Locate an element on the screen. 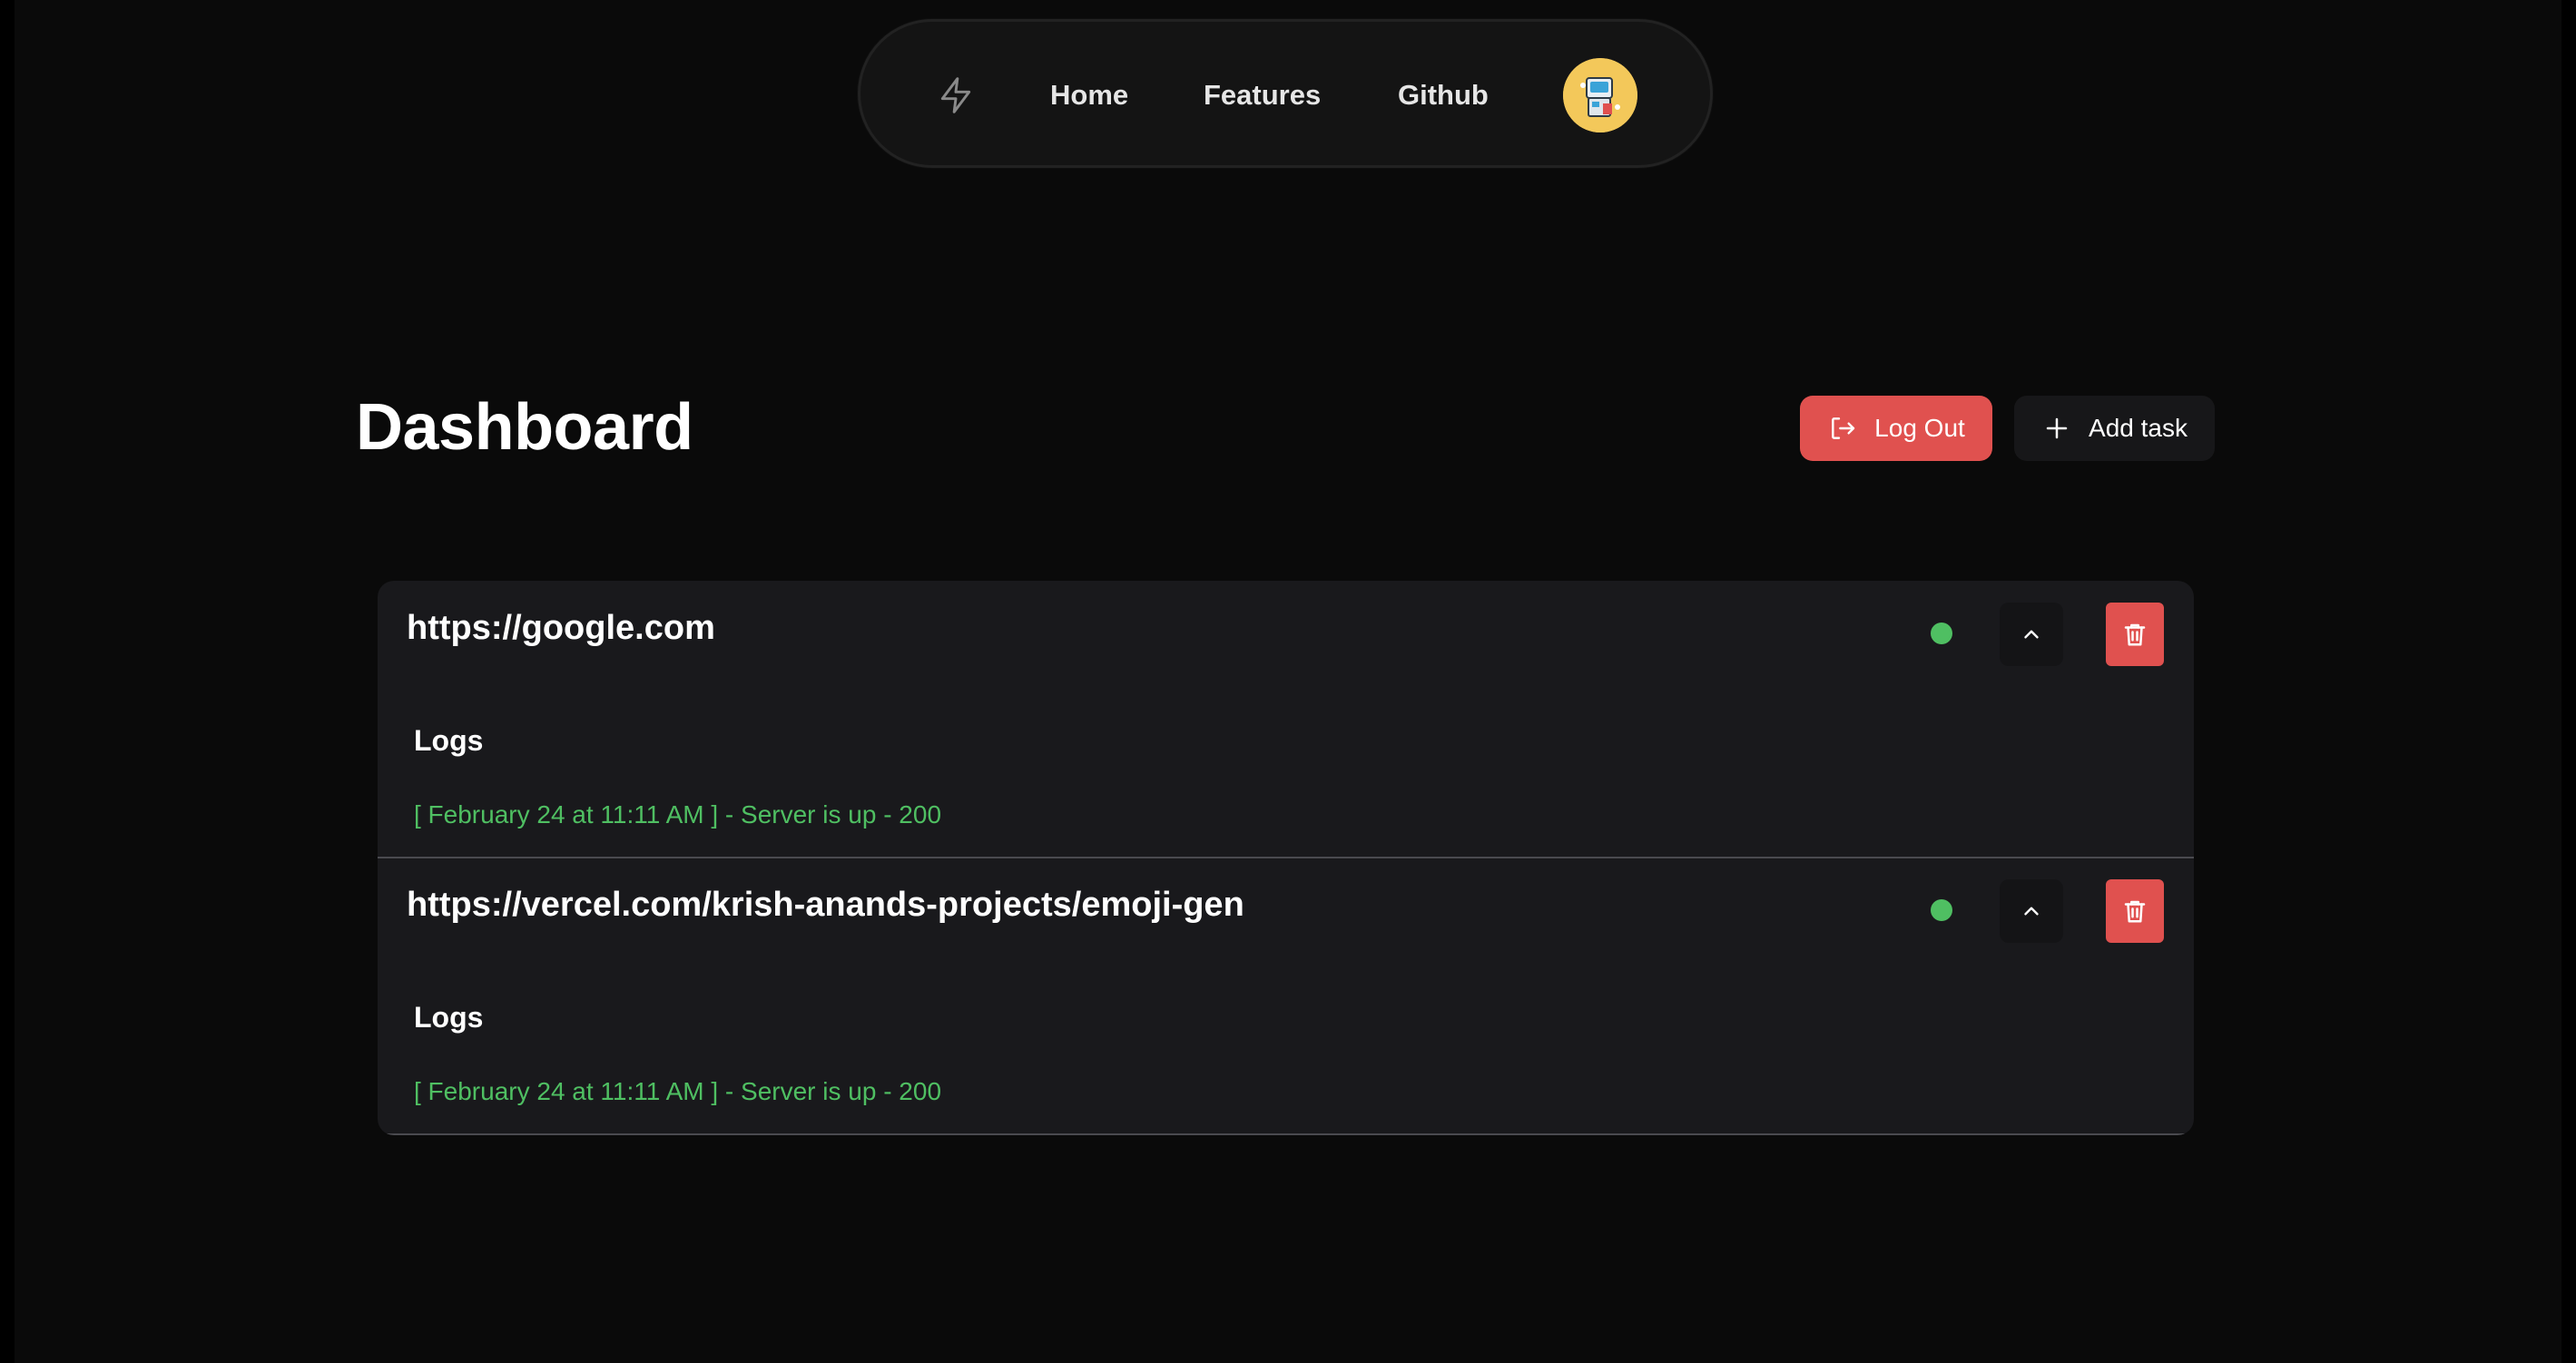 The width and height of the screenshot is (2576, 1363). nav-link-home: Home is located at coordinates (1089, 96).